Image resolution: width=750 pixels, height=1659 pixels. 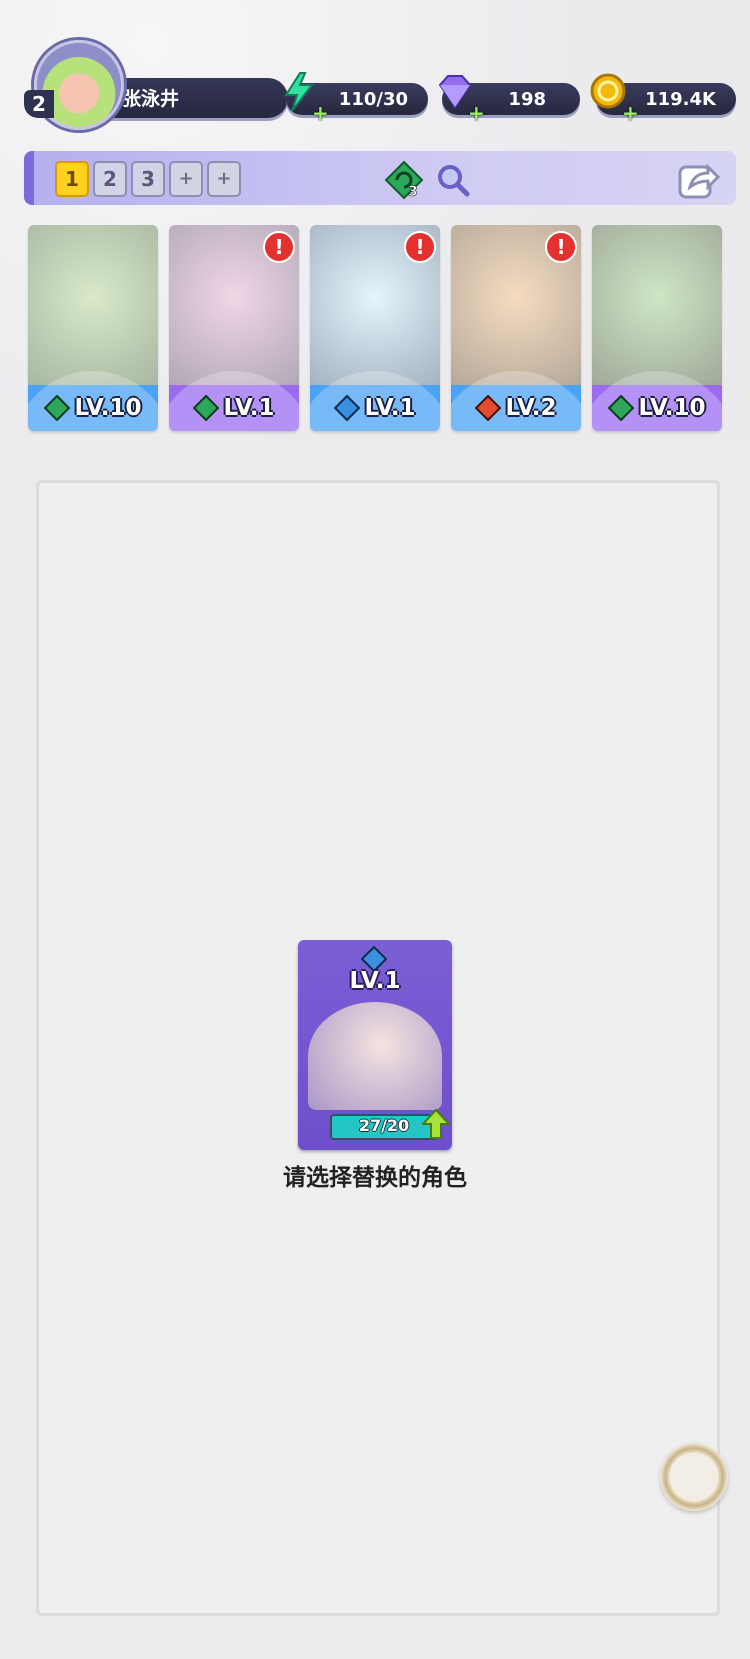 I want to click on add-team-button: +, so click(x=186, y=179).